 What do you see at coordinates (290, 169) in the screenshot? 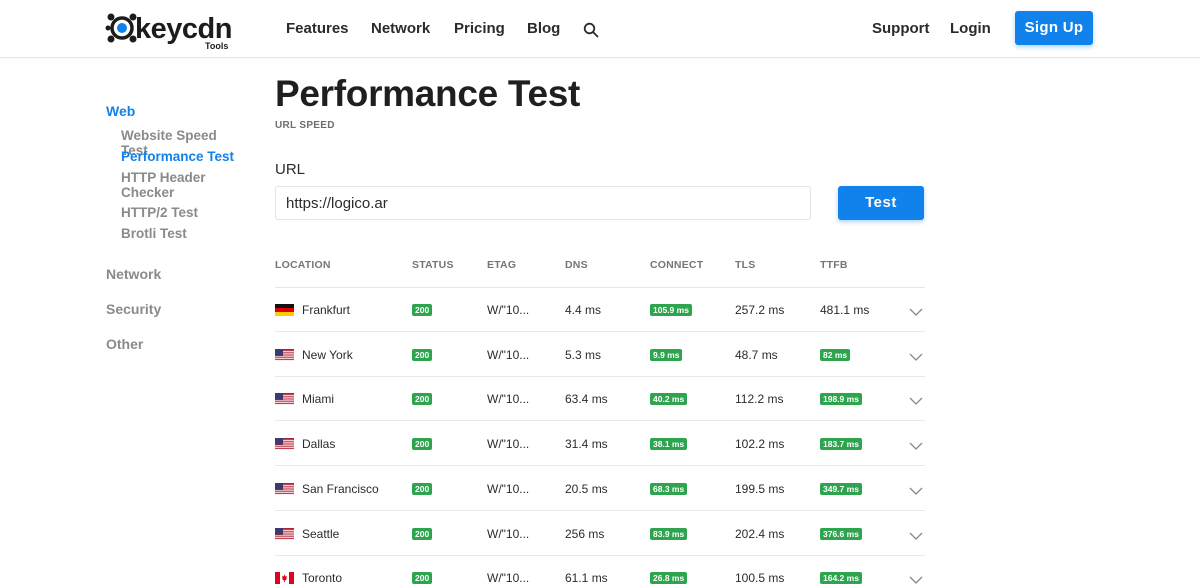
I see `url-label: URL` at bounding box center [290, 169].